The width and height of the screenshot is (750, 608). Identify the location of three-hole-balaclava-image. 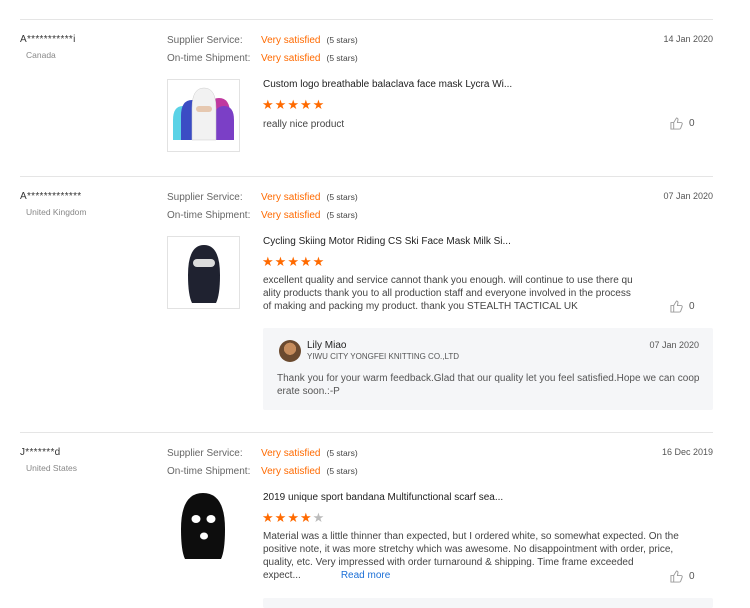
(203, 526).